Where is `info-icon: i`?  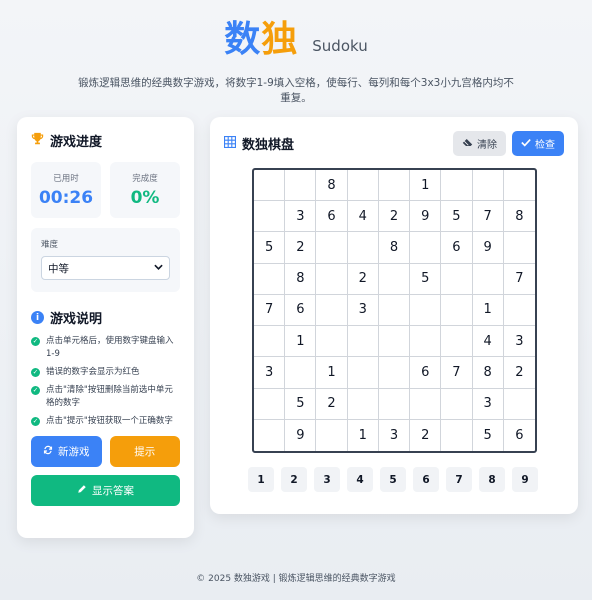 info-icon: i is located at coordinates (37, 317).